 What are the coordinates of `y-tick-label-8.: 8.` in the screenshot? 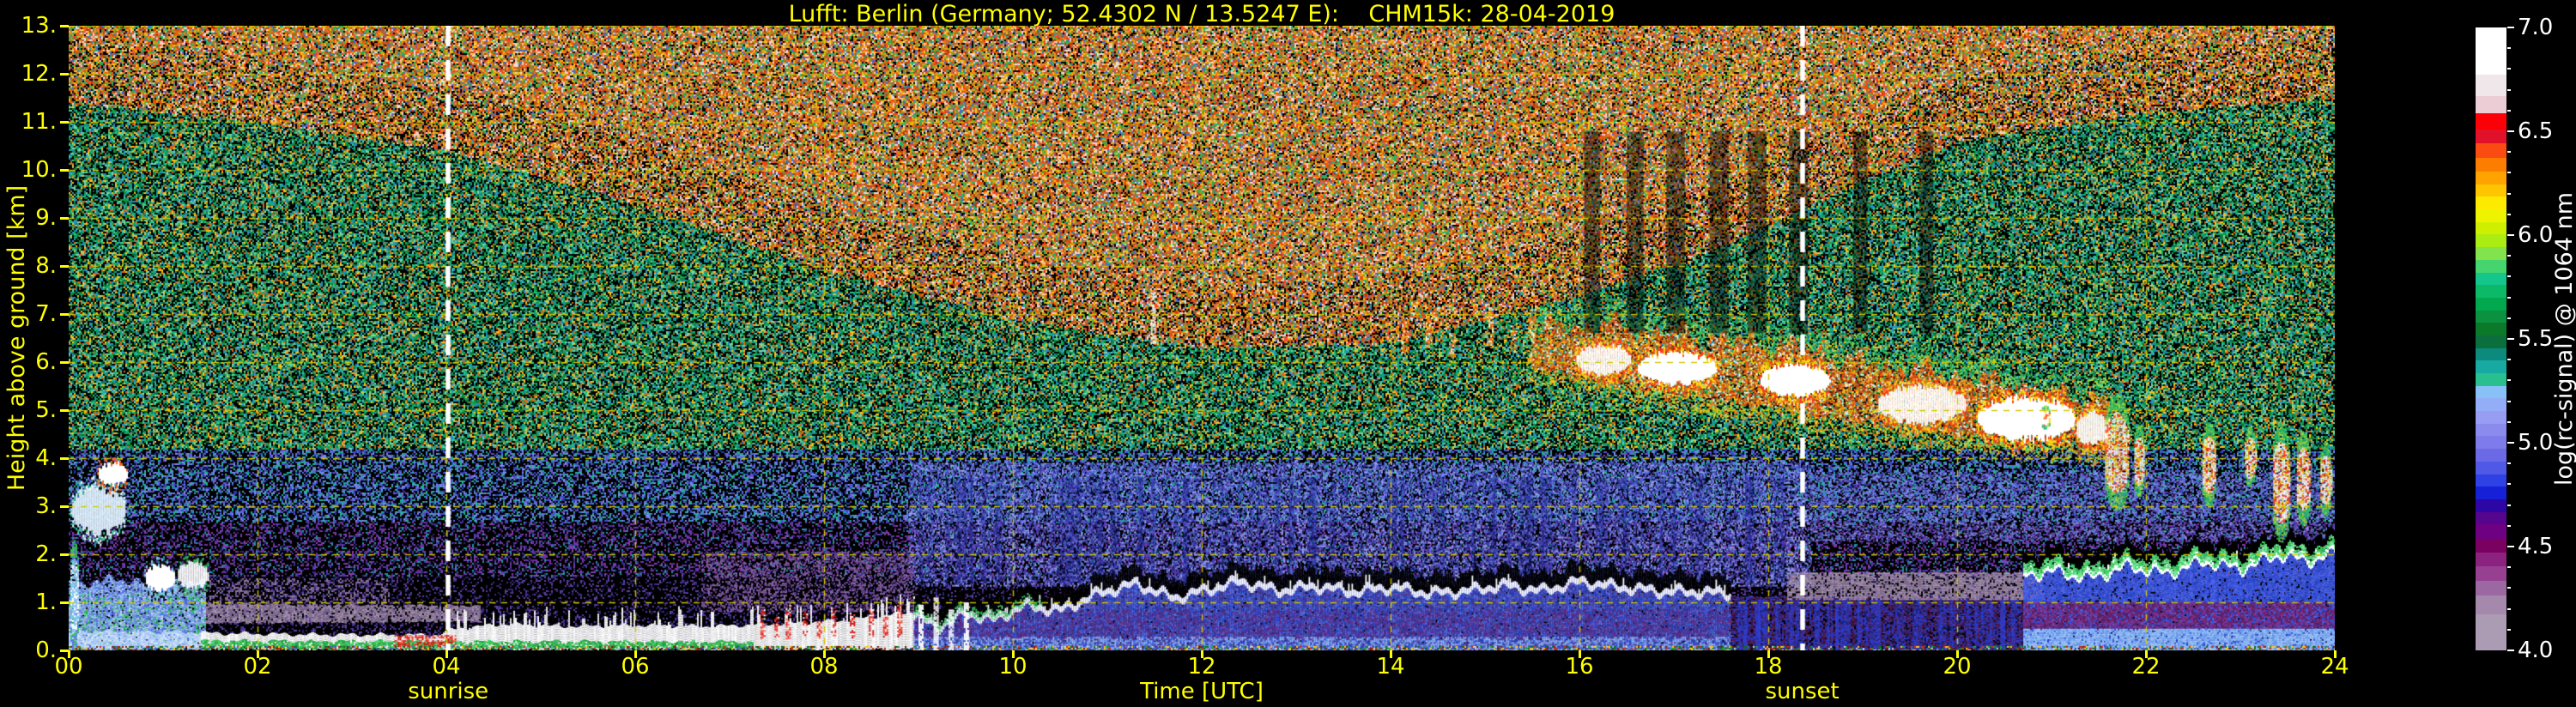 It's located at (46, 266).